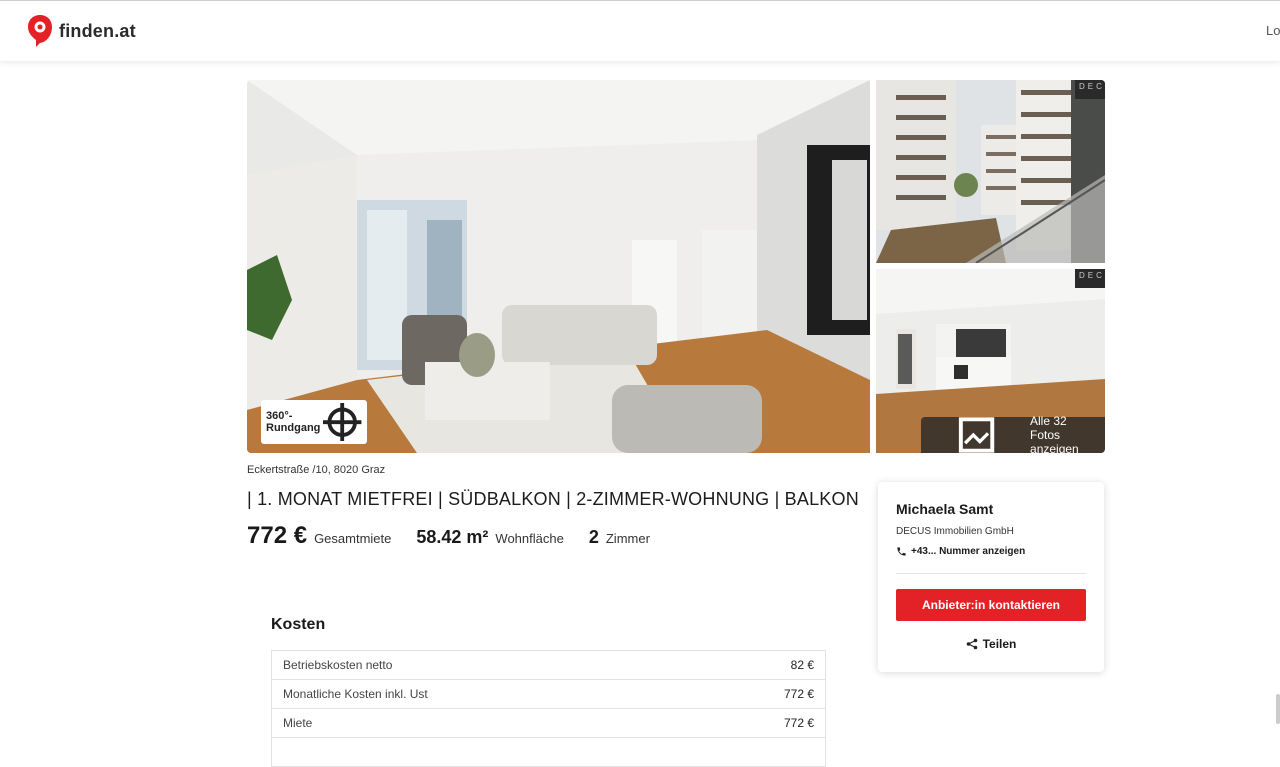 The width and height of the screenshot is (1280, 767). What do you see at coordinates (901, 551) in the screenshot?
I see `phone-icon` at bounding box center [901, 551].